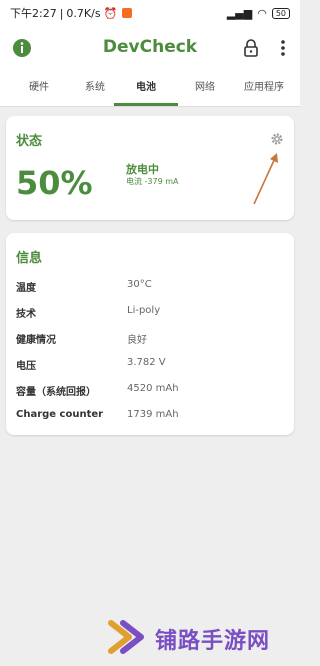 Image resolution: width=320 pixels, height=666 pixels. I want to click on info-row: Charge counter 1739 mAh, so click(151, 417).